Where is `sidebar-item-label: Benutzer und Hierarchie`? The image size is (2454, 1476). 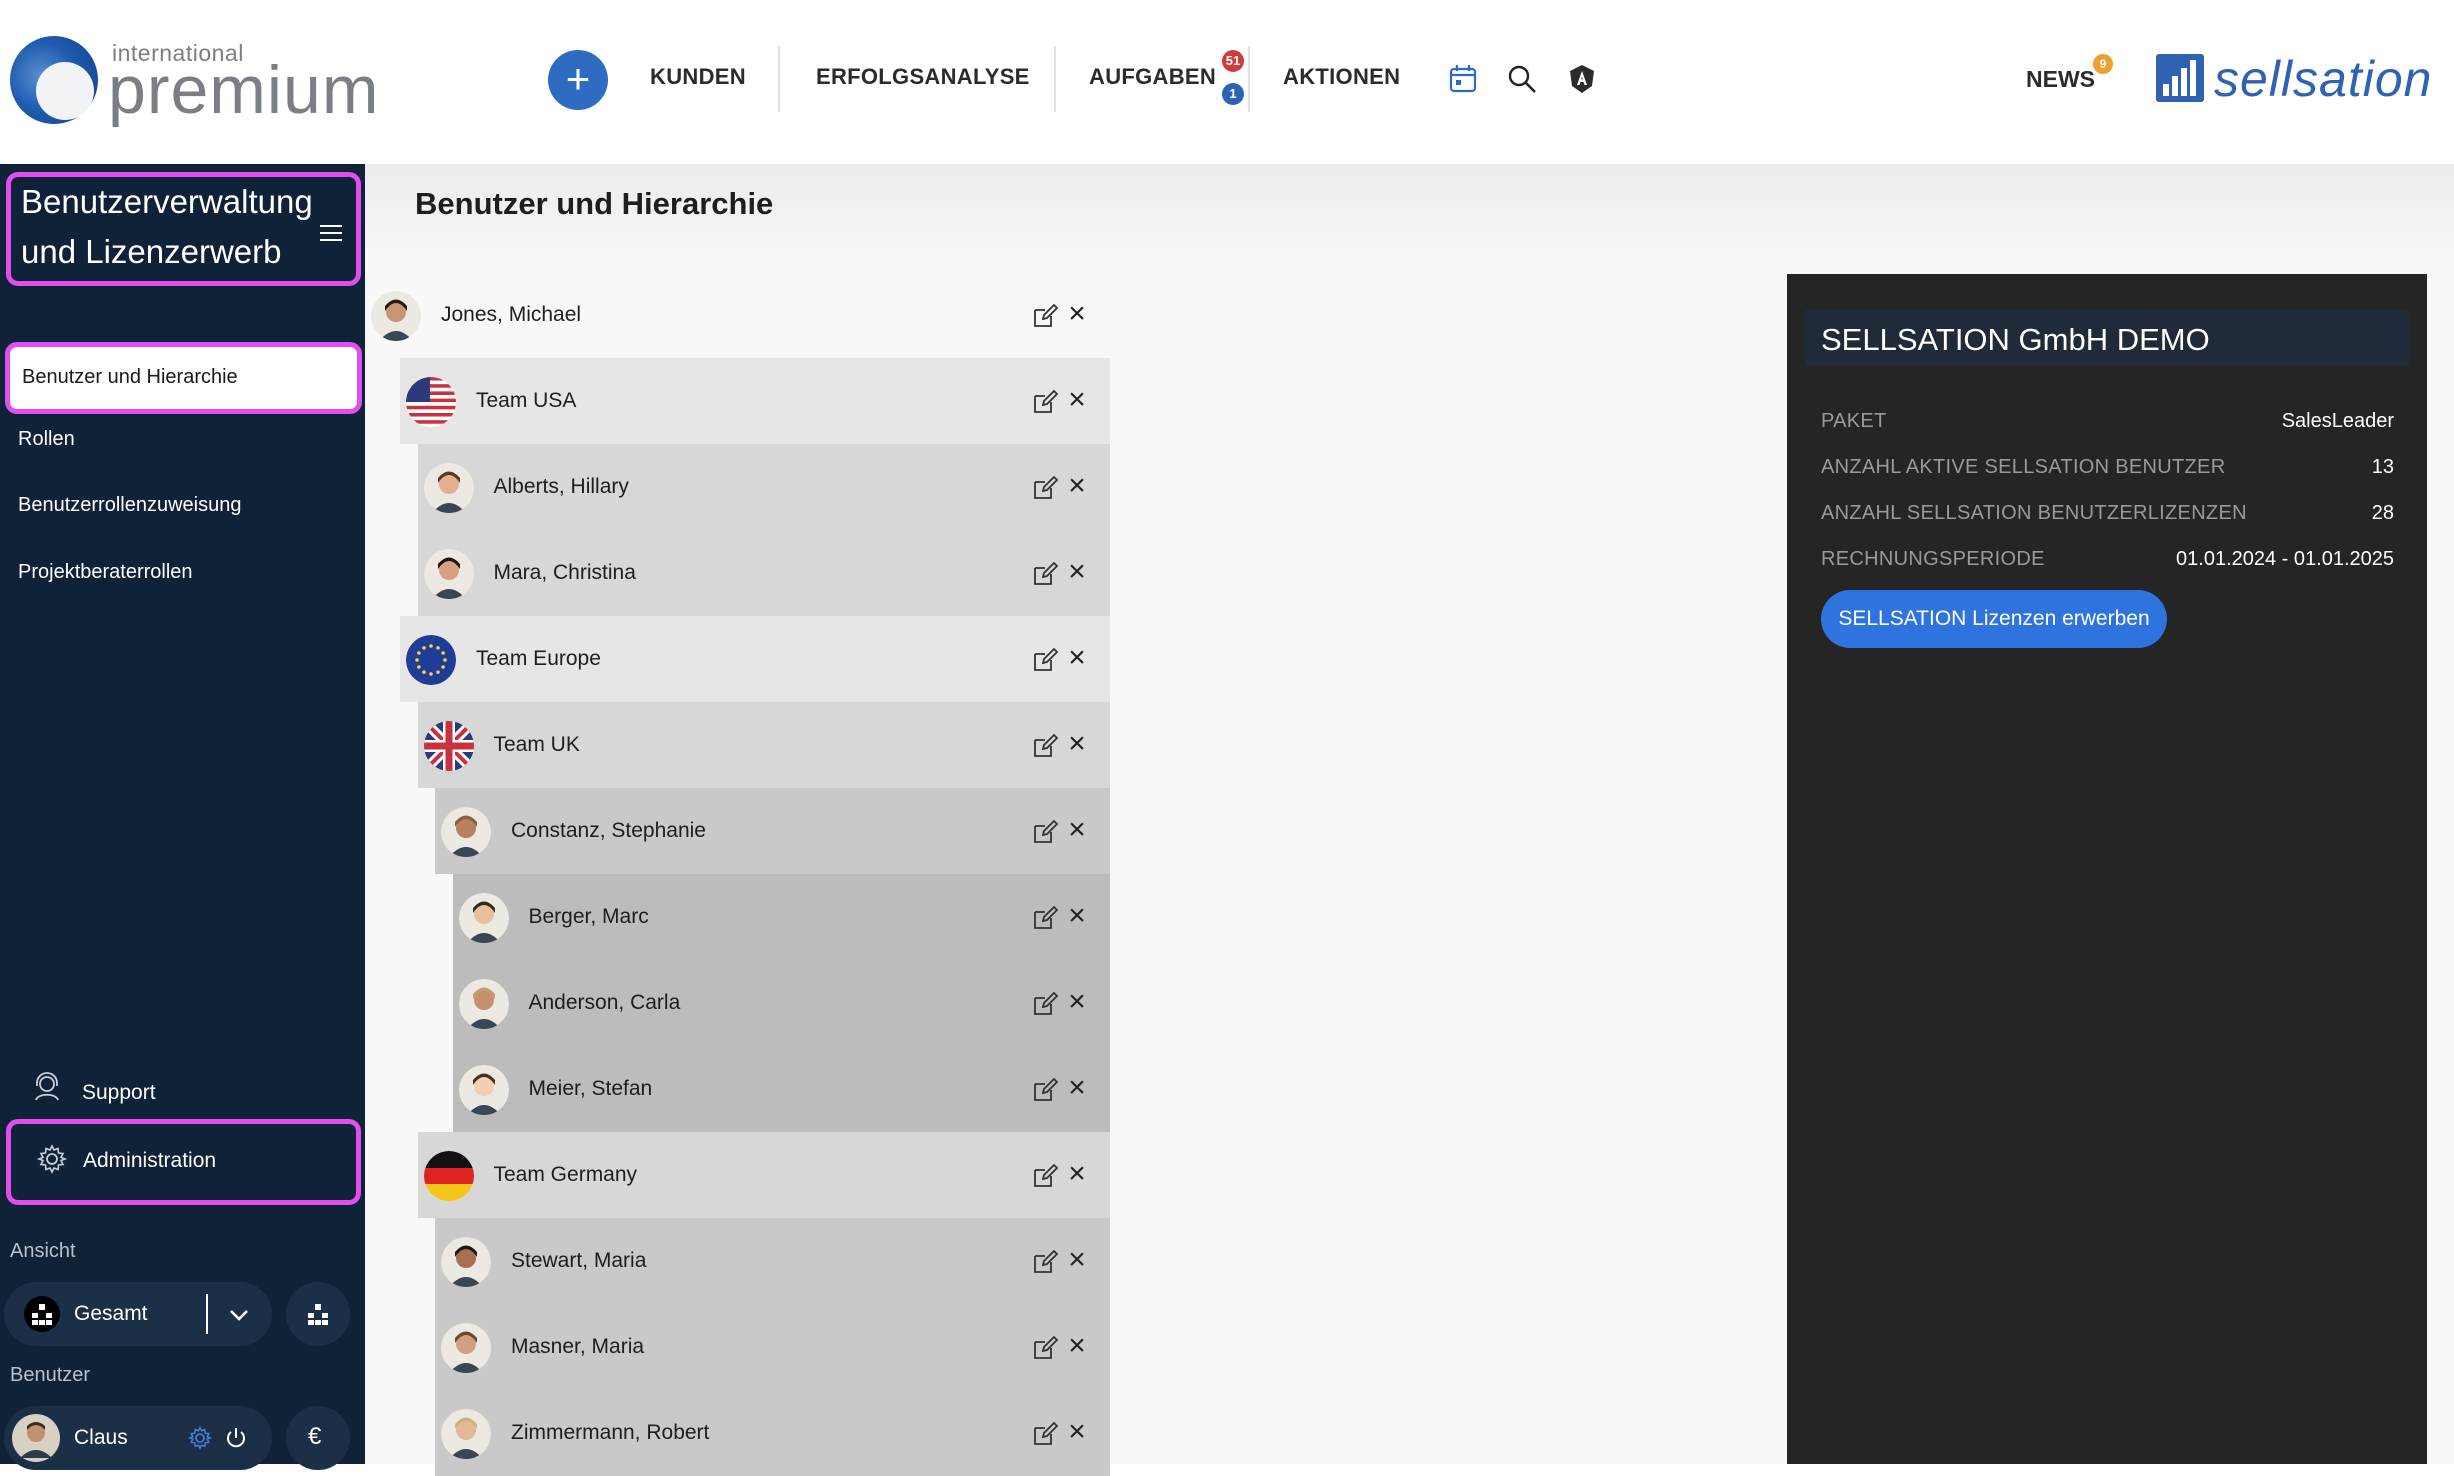
sidebar-item-label: Benutzer und Hierarchie is located at coordinates (130, 377).